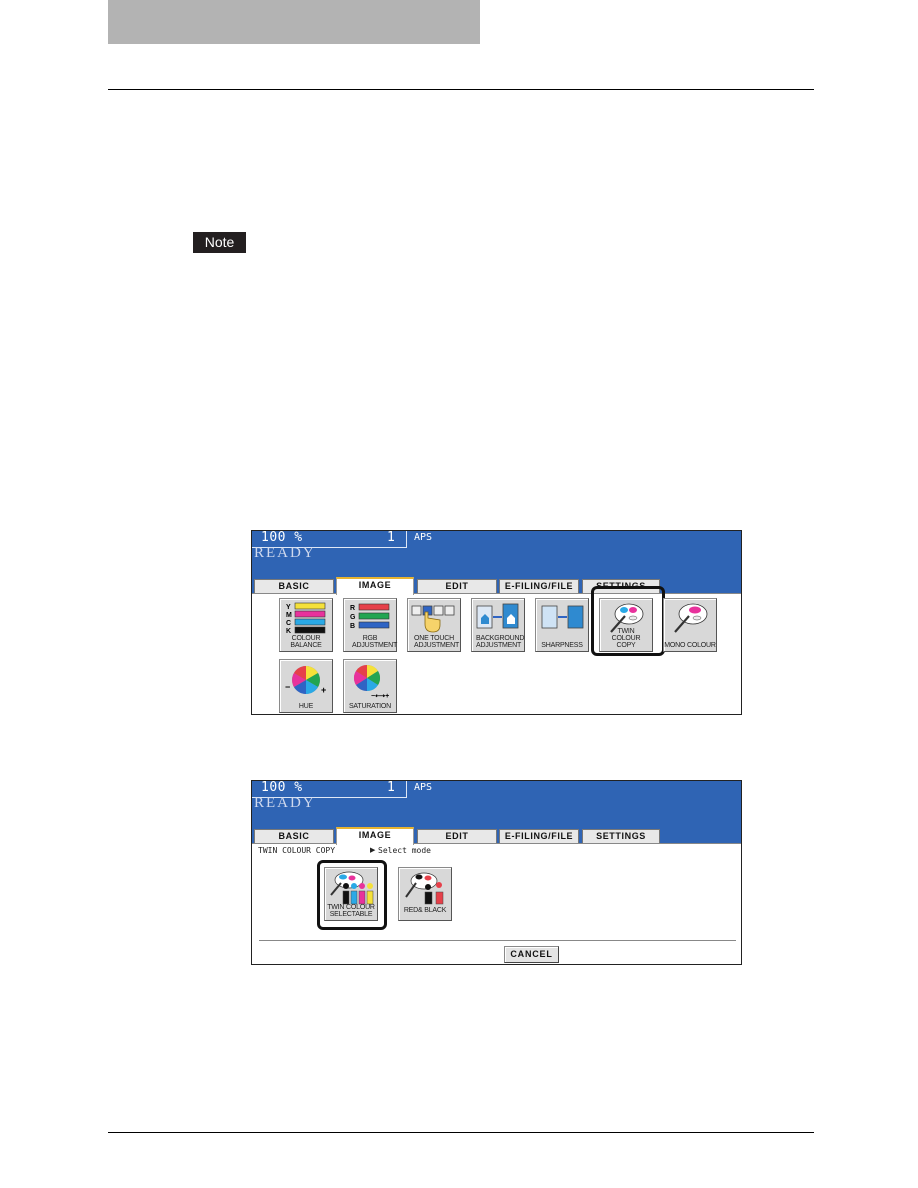 The width and height of the screenshot is (918, 1188). What do you see at coordinates (305, 680) in the screenshot?
I see `hue-wheel-icon: − +` at bounding box center [305, 680].